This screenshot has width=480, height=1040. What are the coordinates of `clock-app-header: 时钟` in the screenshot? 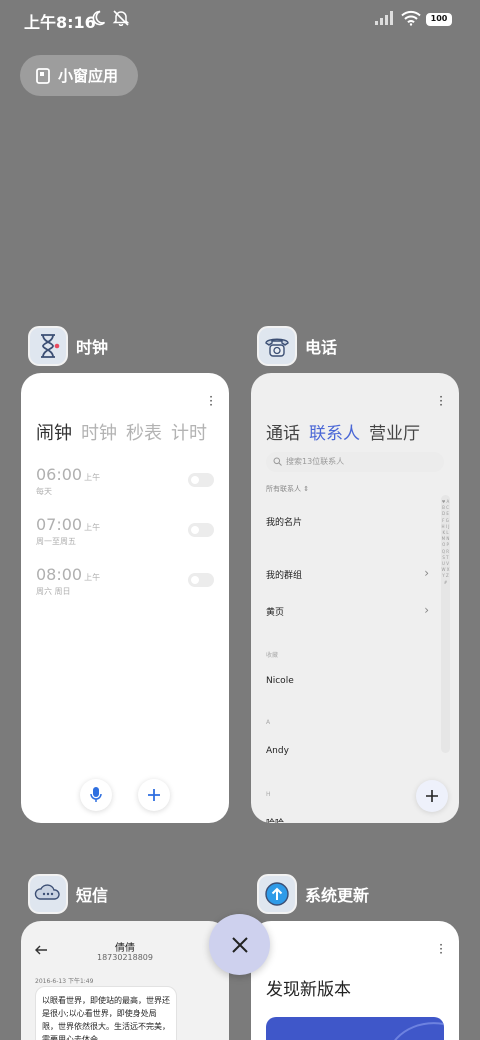 It's located at (68, 346).